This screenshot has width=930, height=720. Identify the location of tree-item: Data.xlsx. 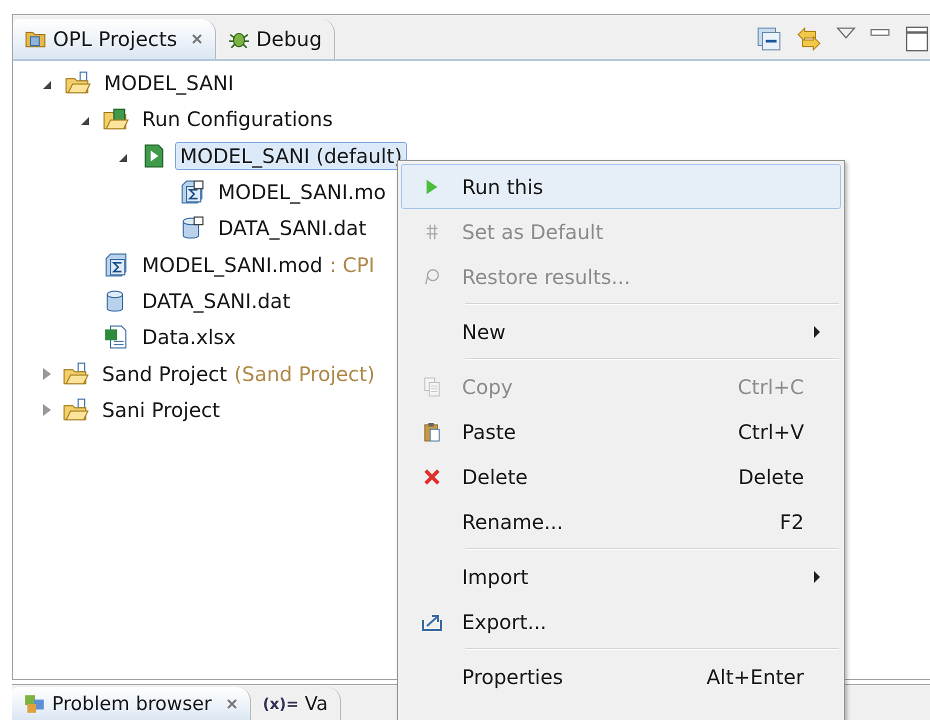
(189, 337).